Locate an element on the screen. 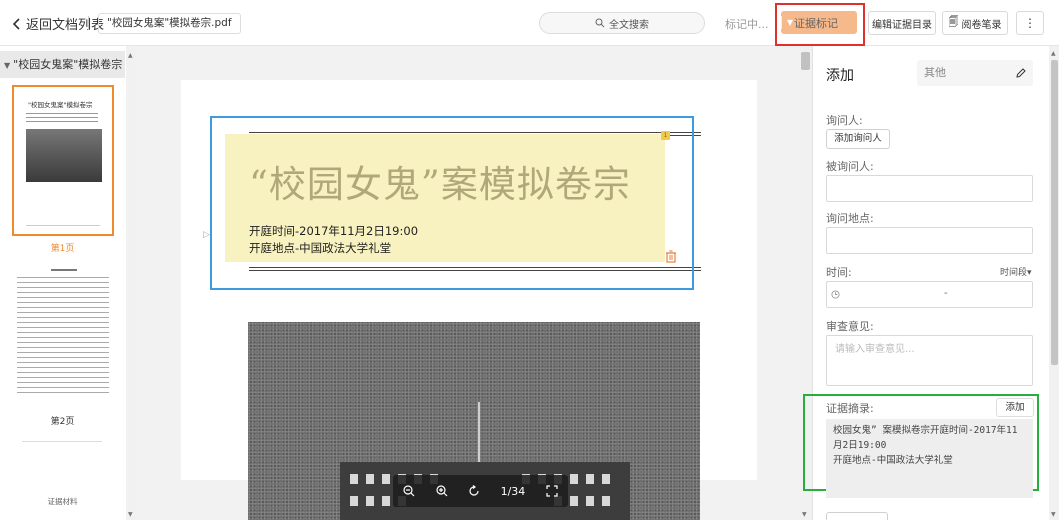  document-tree-node: ▼ "校园女鬼案"模拟卷宗 is located at coordinates (62, 64).